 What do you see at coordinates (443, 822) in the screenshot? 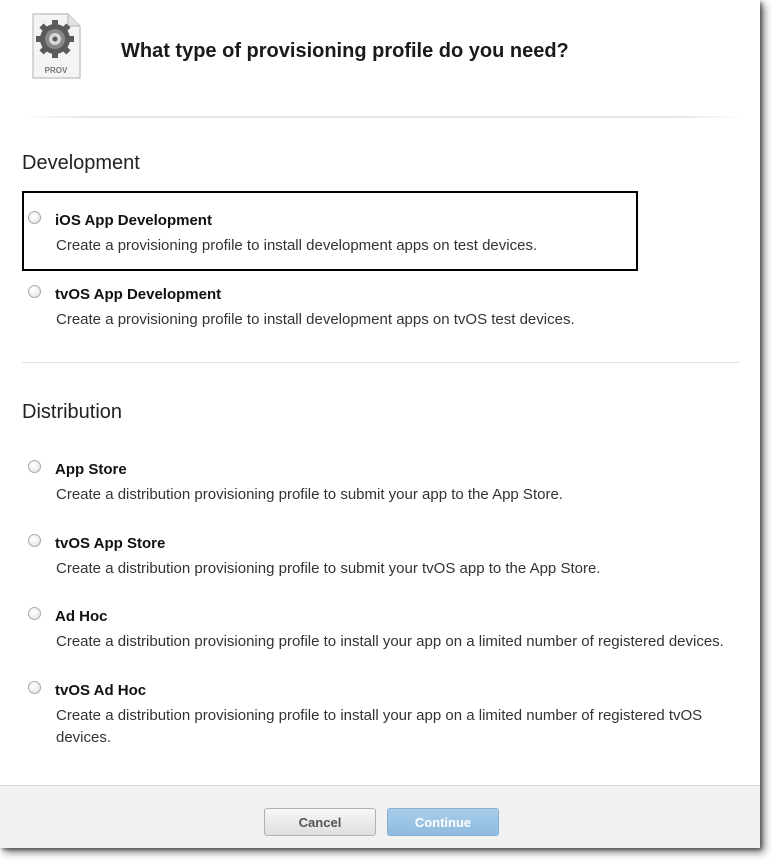
I see `continue-button: Continue` at bounding box center [443, 822].